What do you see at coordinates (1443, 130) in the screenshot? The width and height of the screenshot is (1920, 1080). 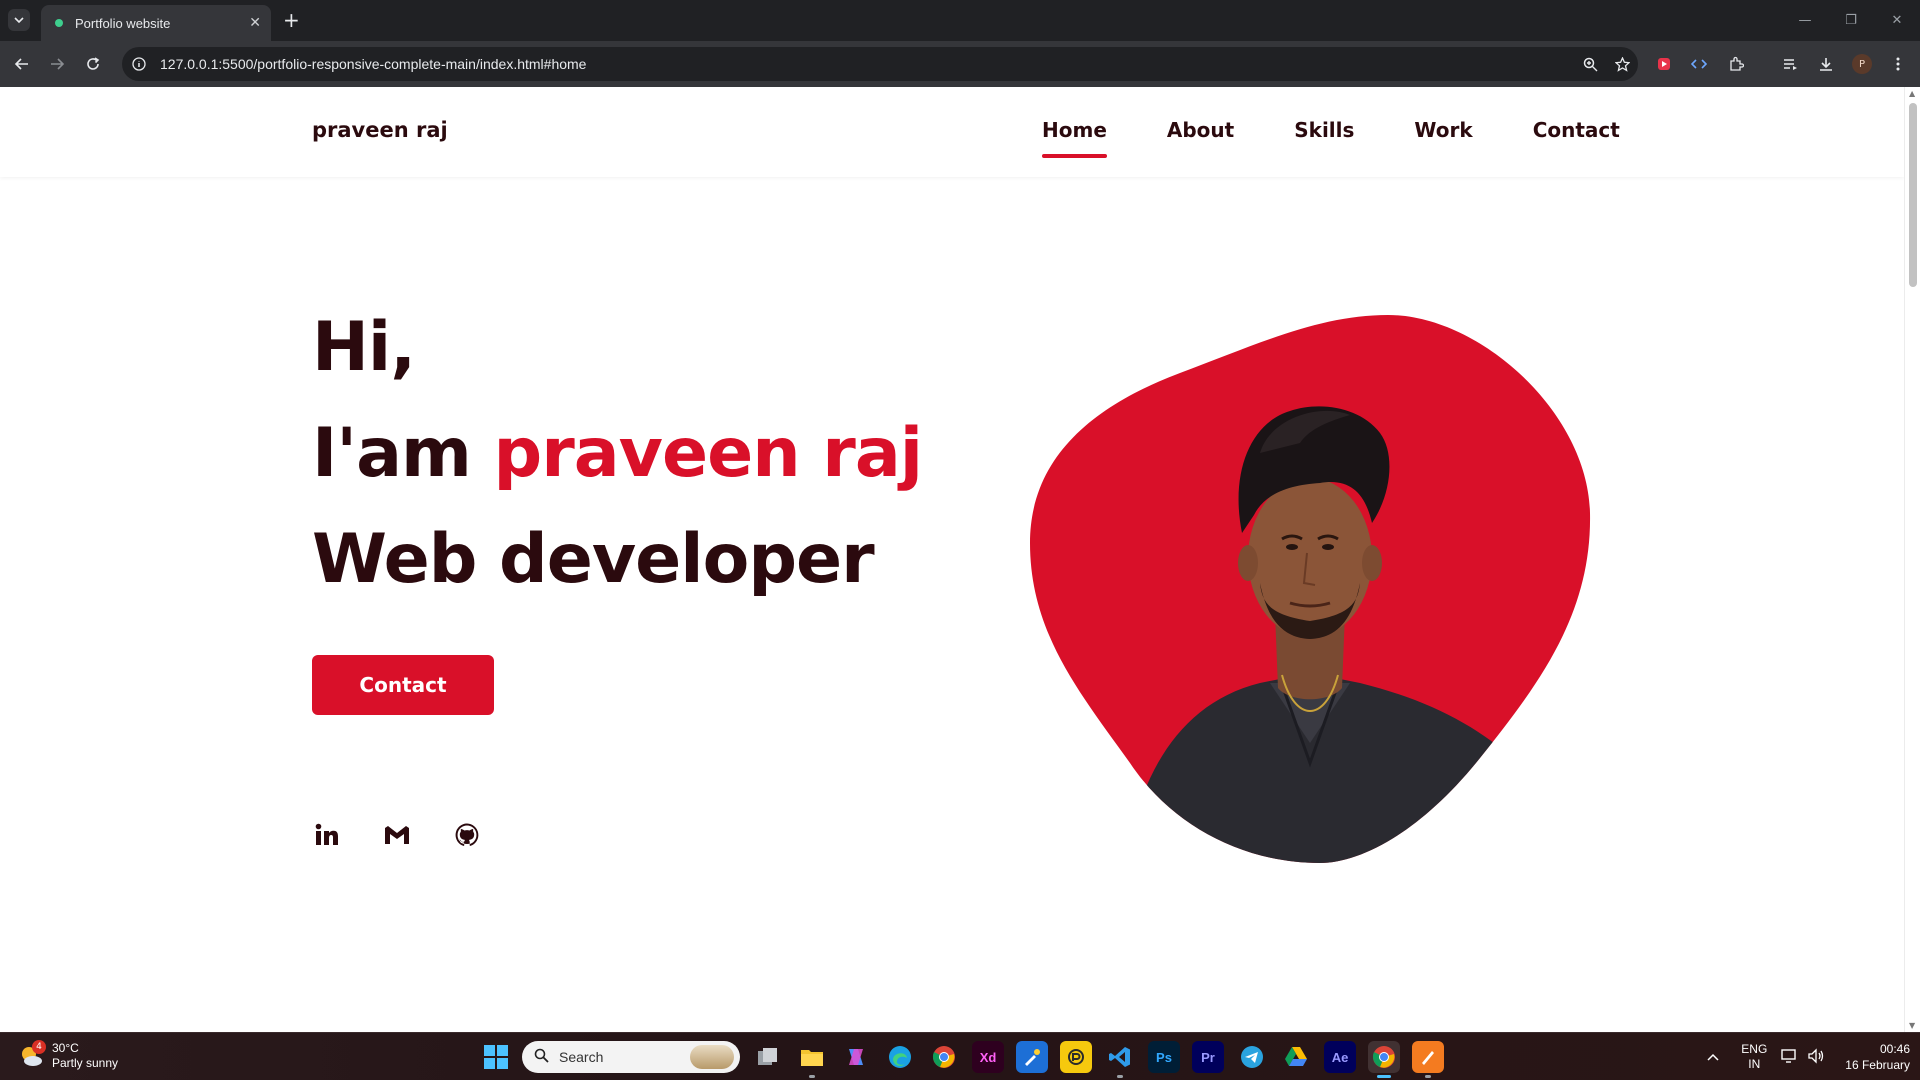 I see `nav-item-work: Work` at bounding box center [1443, 130].